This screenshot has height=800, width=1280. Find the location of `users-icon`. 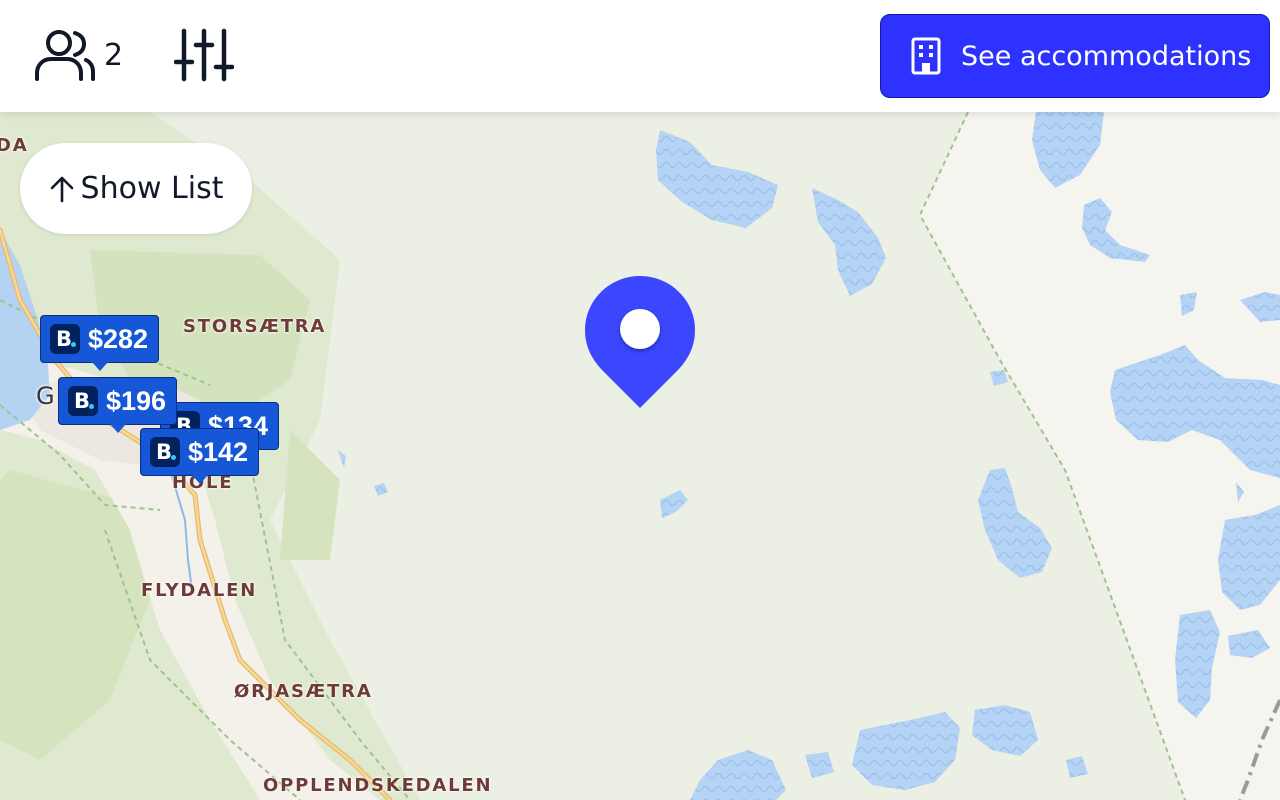

users-icon is located at coordinates (65, 55).